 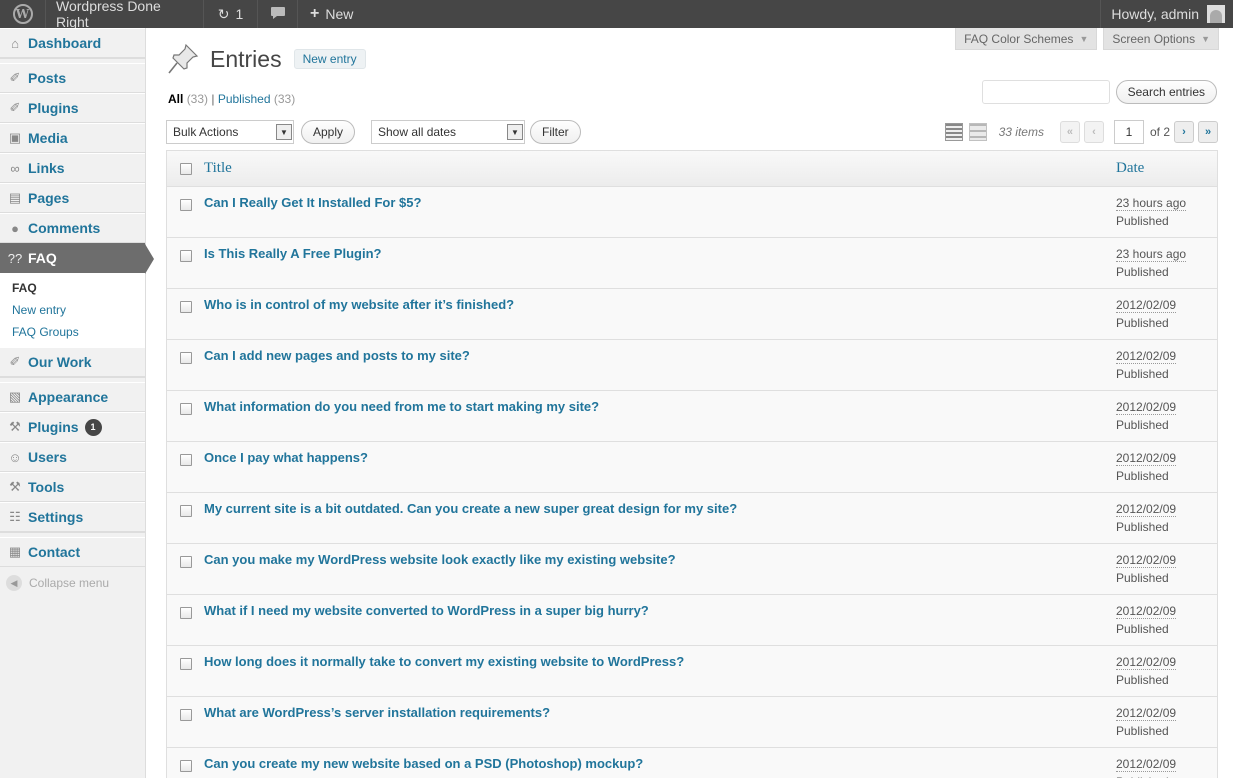 I want to click on entry-title-link: Is This Really A Free Plugin?, so click(x=292, y=253).